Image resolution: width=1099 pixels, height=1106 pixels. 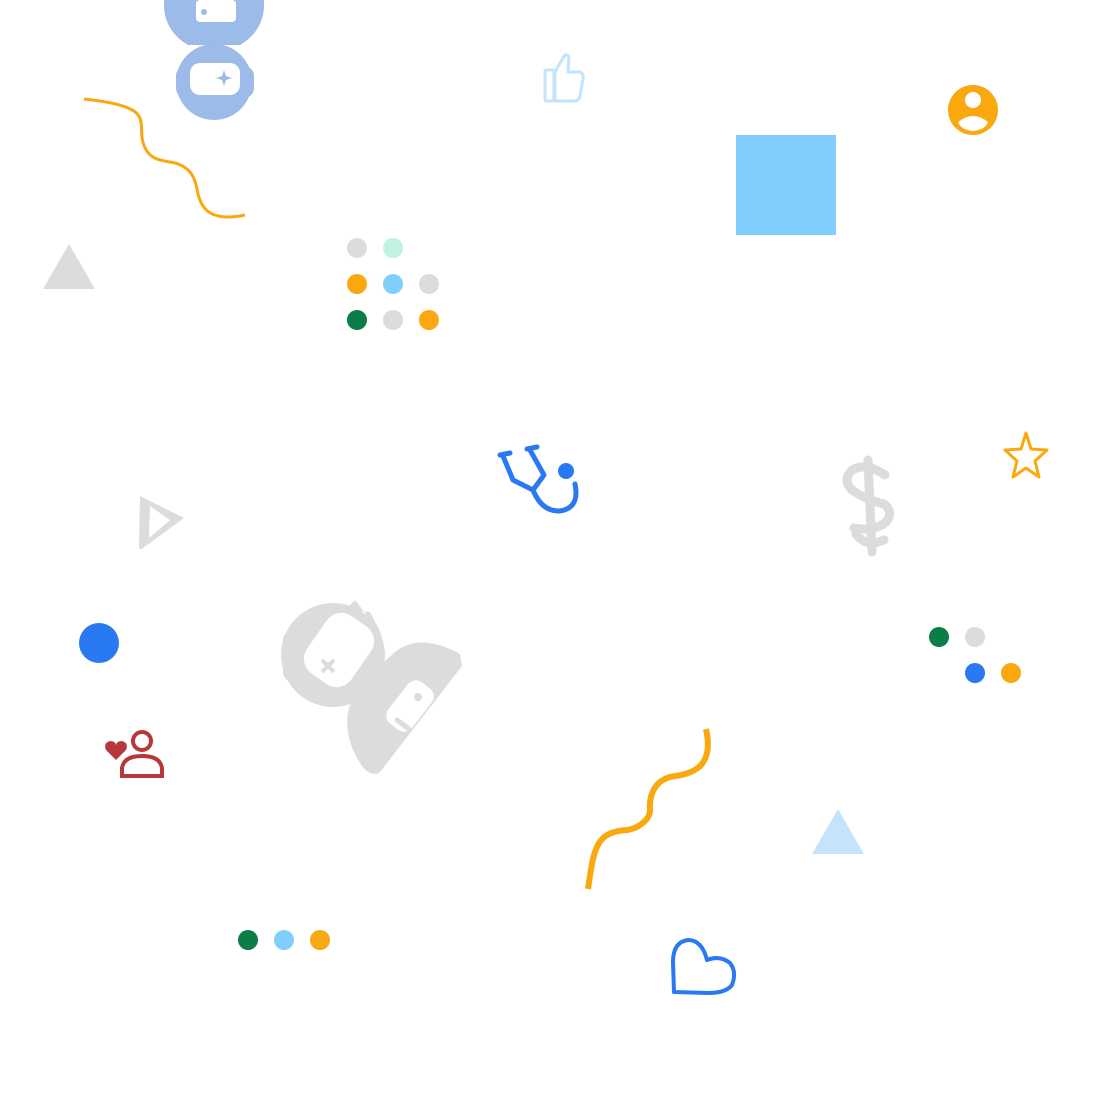 What do you see at coordinates (868, 506) in the screenshot?
I see `caduceus-icon` at bounding box center [868, 506].